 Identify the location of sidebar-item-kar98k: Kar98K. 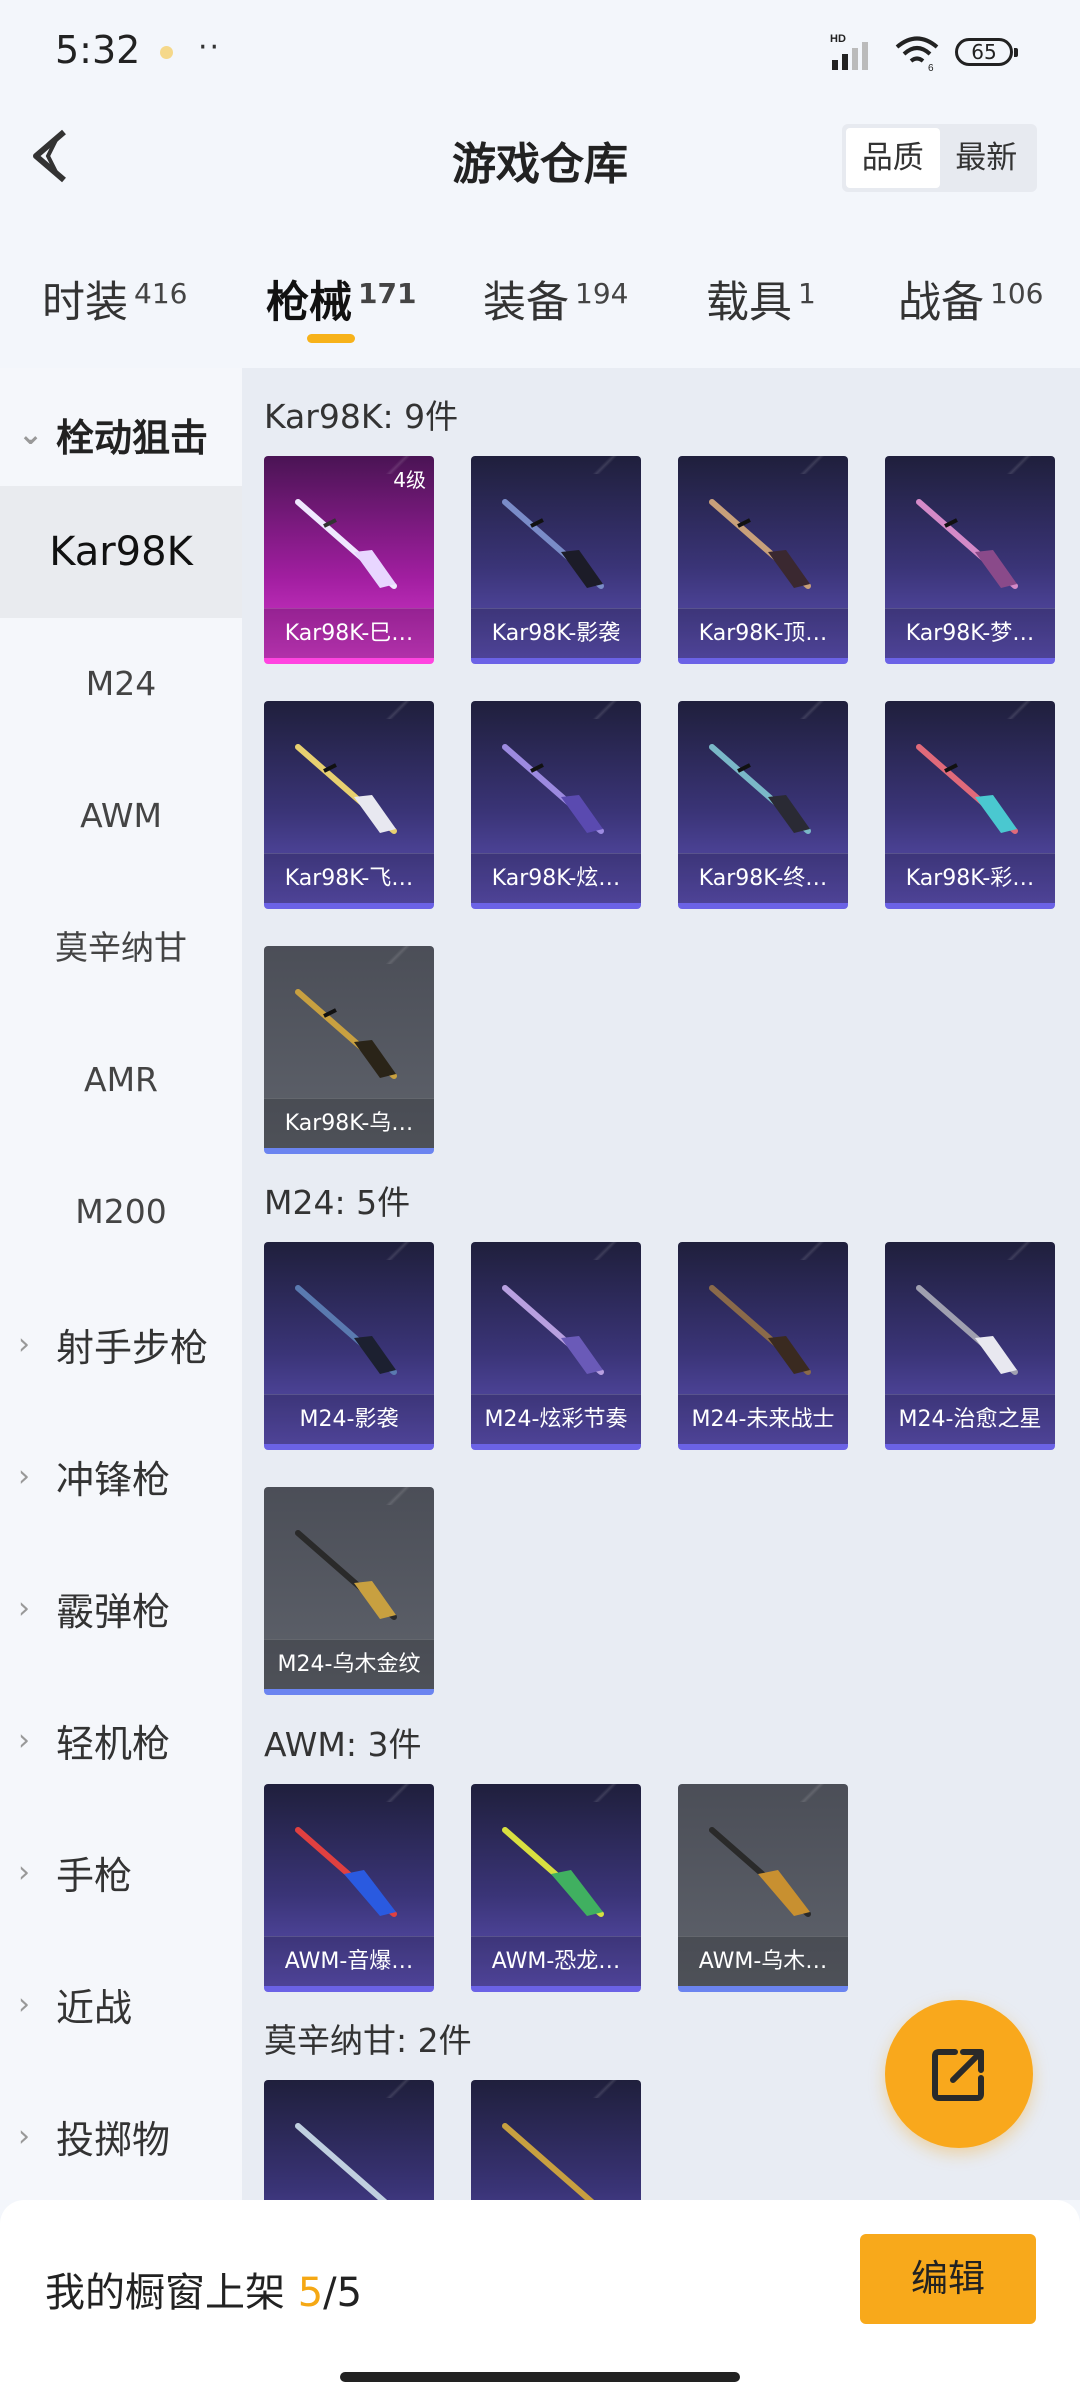
(121, 552).